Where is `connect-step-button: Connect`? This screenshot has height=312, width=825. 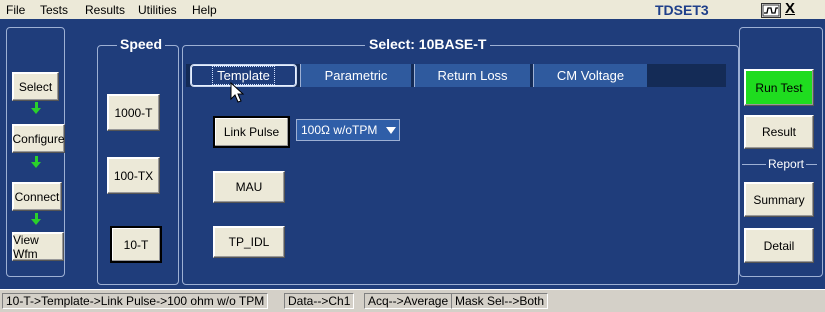
connect-step-button: Connect is located at coordinates (37, 196).